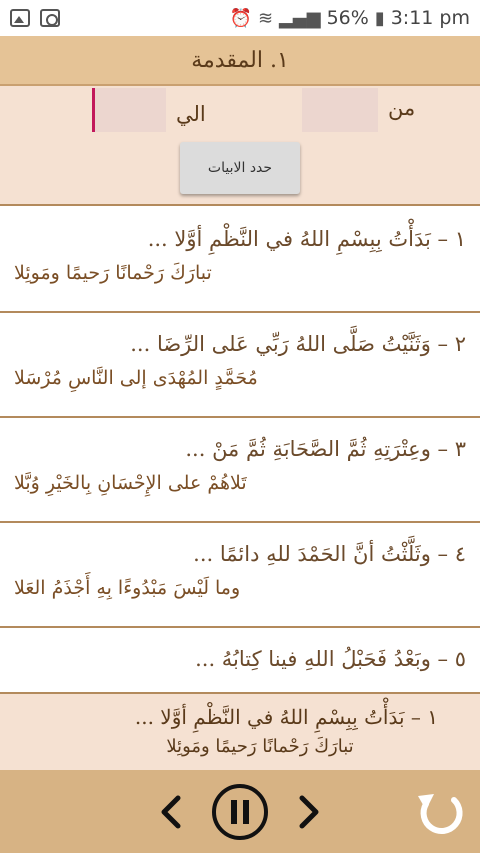 This screenshot has height=853, width=480. I want to click on settings-notification-icon, so click(50, 18).